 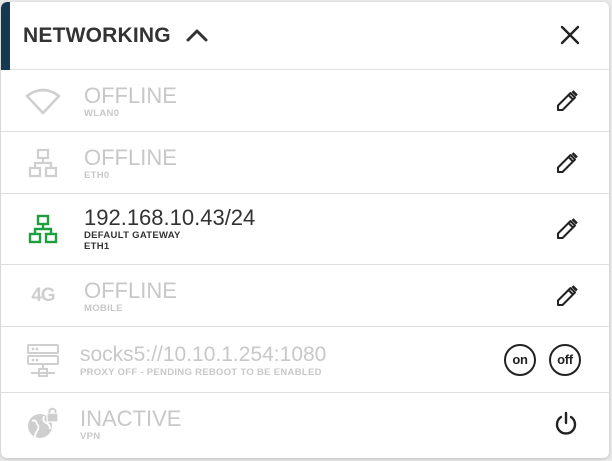 I want to click on proxy-off-button: off, so click(x=565, y=359).